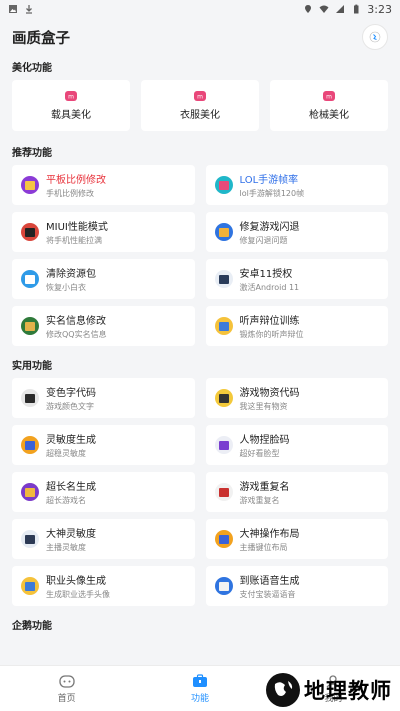  What do you see at coordinates (103, 398) in the screenshot?
I see `feature-card: 变色字代码 游戏颜色文字` at bounding box center [103, 398].